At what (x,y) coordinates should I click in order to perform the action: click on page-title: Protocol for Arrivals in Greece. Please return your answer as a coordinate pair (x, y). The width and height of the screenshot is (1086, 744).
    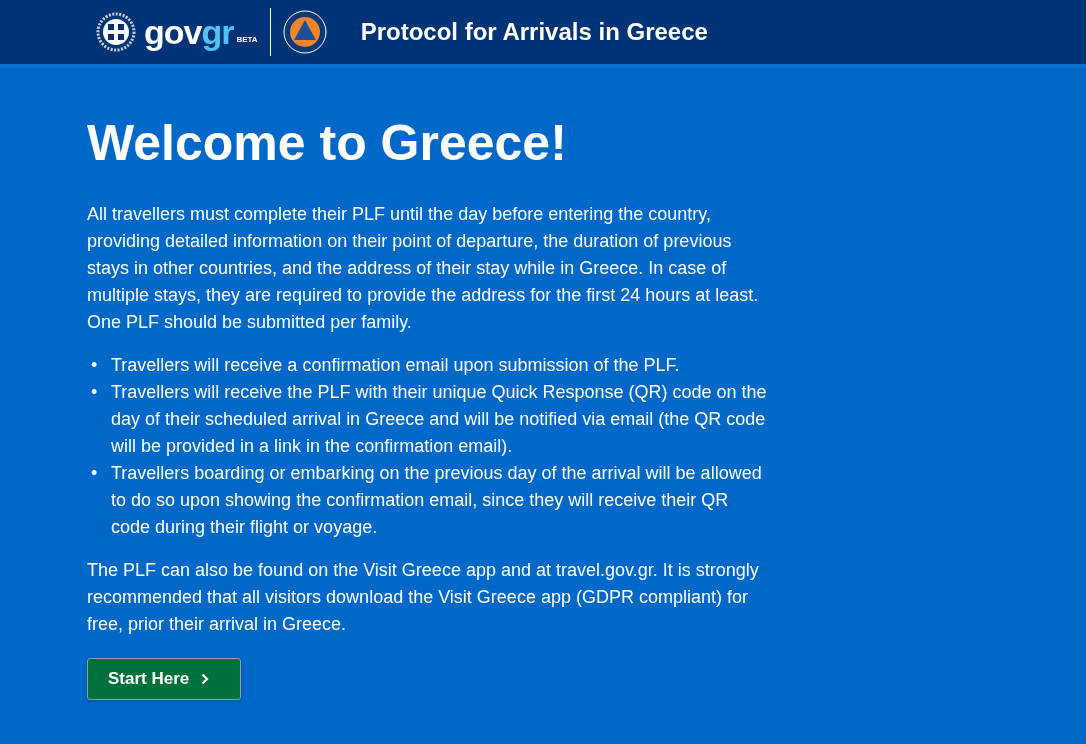
    Looking at the image, I should click on (534, 32).